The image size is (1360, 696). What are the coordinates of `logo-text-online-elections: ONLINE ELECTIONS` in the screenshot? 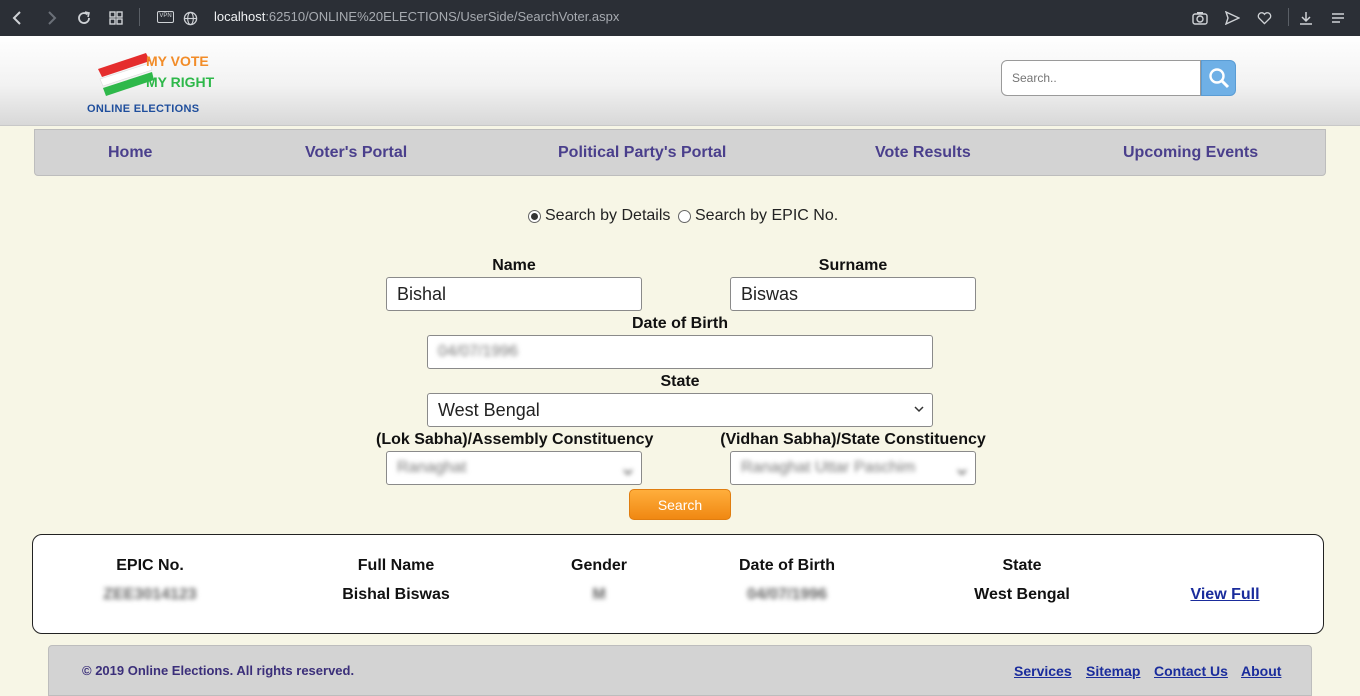 It's located at (143, 109).